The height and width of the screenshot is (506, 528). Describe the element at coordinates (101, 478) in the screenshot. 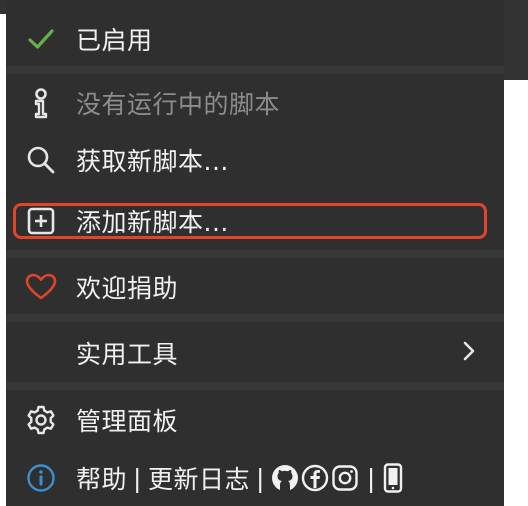

I see `help-link: 帮助` at that location.